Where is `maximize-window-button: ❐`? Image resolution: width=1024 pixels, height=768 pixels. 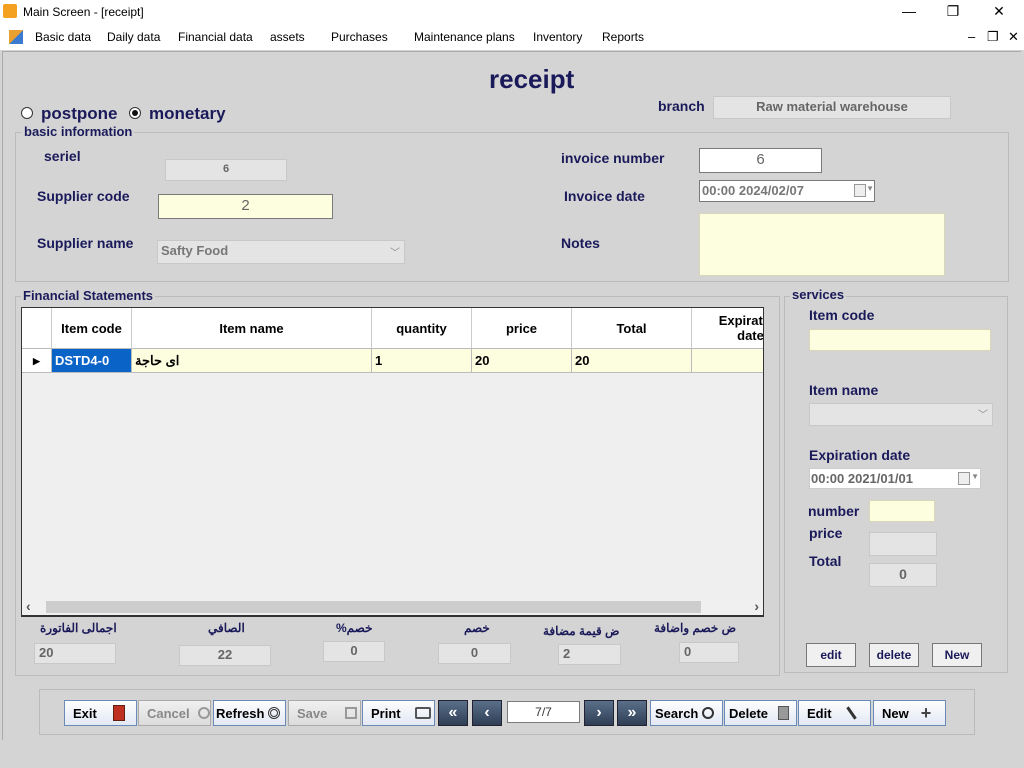
maximize-window-button: ❐ is located at coordinates (953, 12).